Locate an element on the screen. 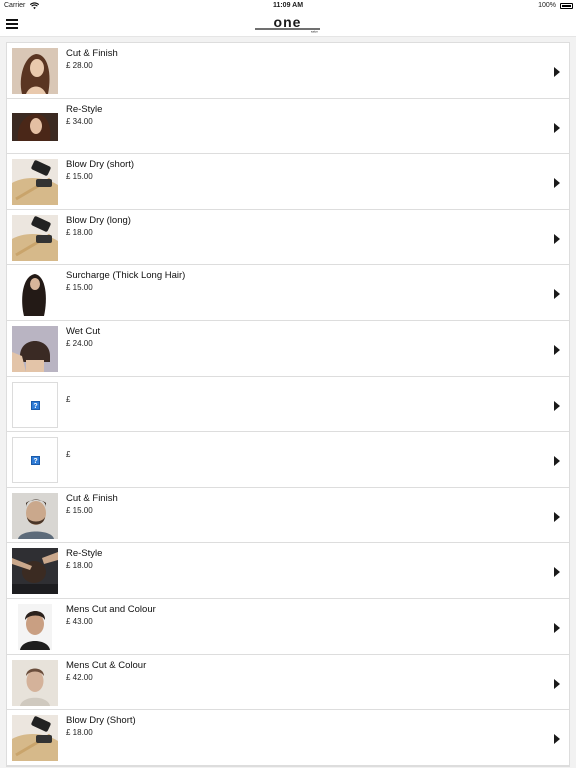  service-row: Re-Style £ 18.00 is located at coordinates (288, 571).